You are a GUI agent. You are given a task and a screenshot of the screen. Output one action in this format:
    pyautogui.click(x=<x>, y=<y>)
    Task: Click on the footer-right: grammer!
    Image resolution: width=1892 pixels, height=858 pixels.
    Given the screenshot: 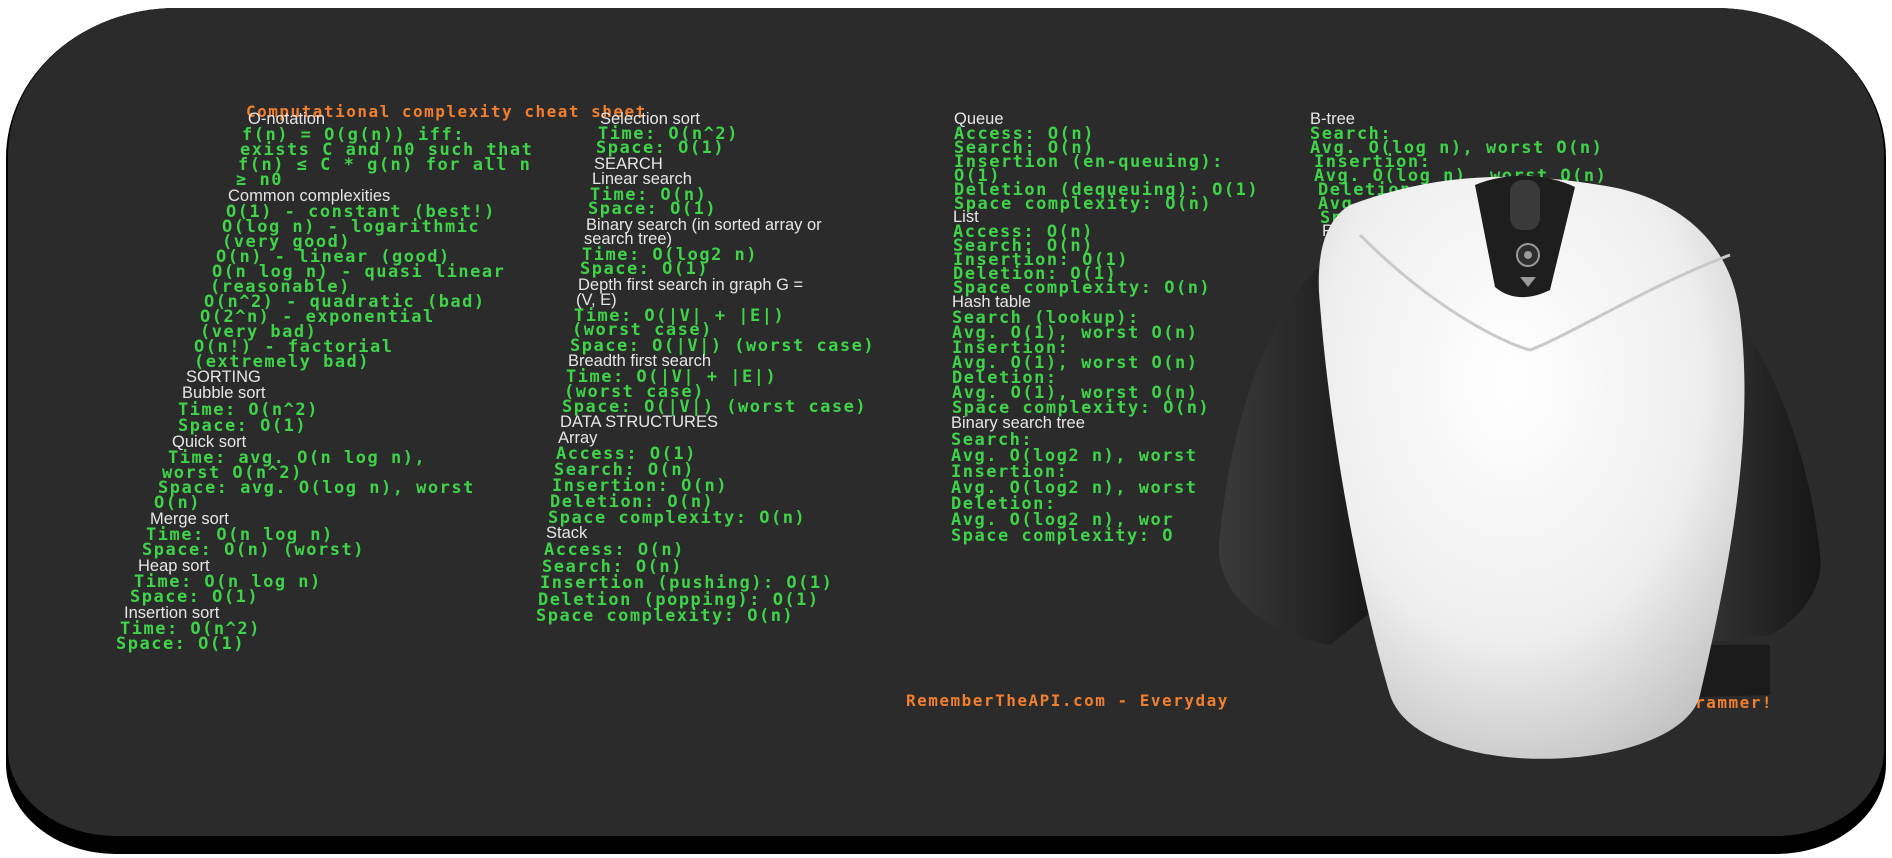 What is the action you would take?
    pyautogui.click(x=1729, y=702)
    